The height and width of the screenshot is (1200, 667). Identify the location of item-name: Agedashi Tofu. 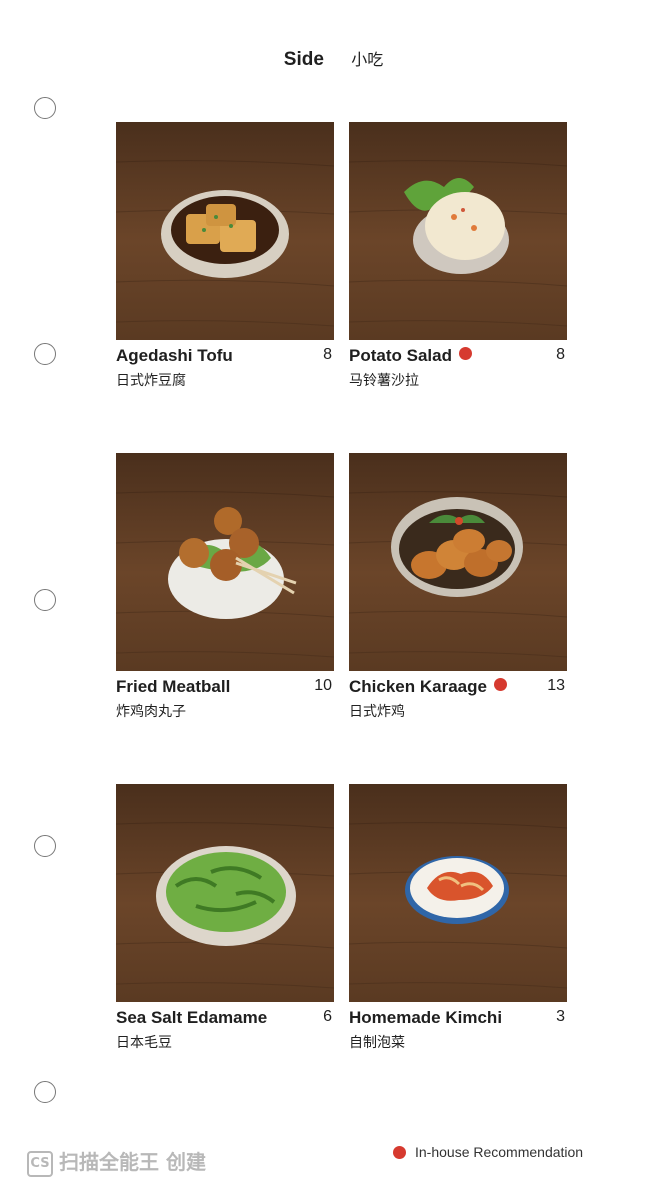
(174, 355).